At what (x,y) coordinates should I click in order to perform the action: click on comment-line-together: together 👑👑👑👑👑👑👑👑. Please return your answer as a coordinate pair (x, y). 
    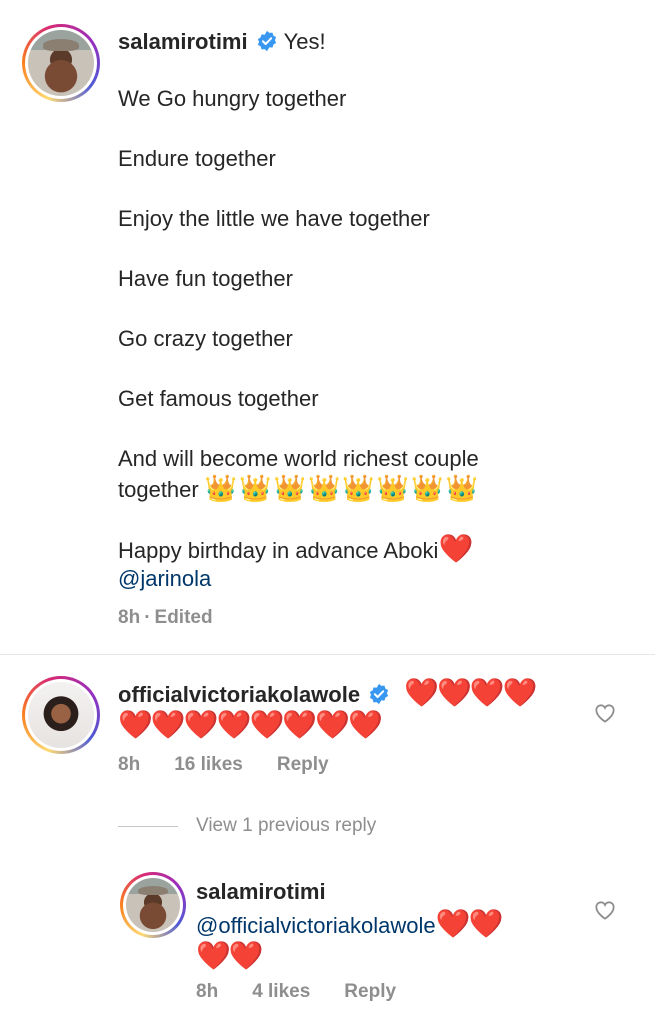
    Looking at the image, I should click on (299, 489).